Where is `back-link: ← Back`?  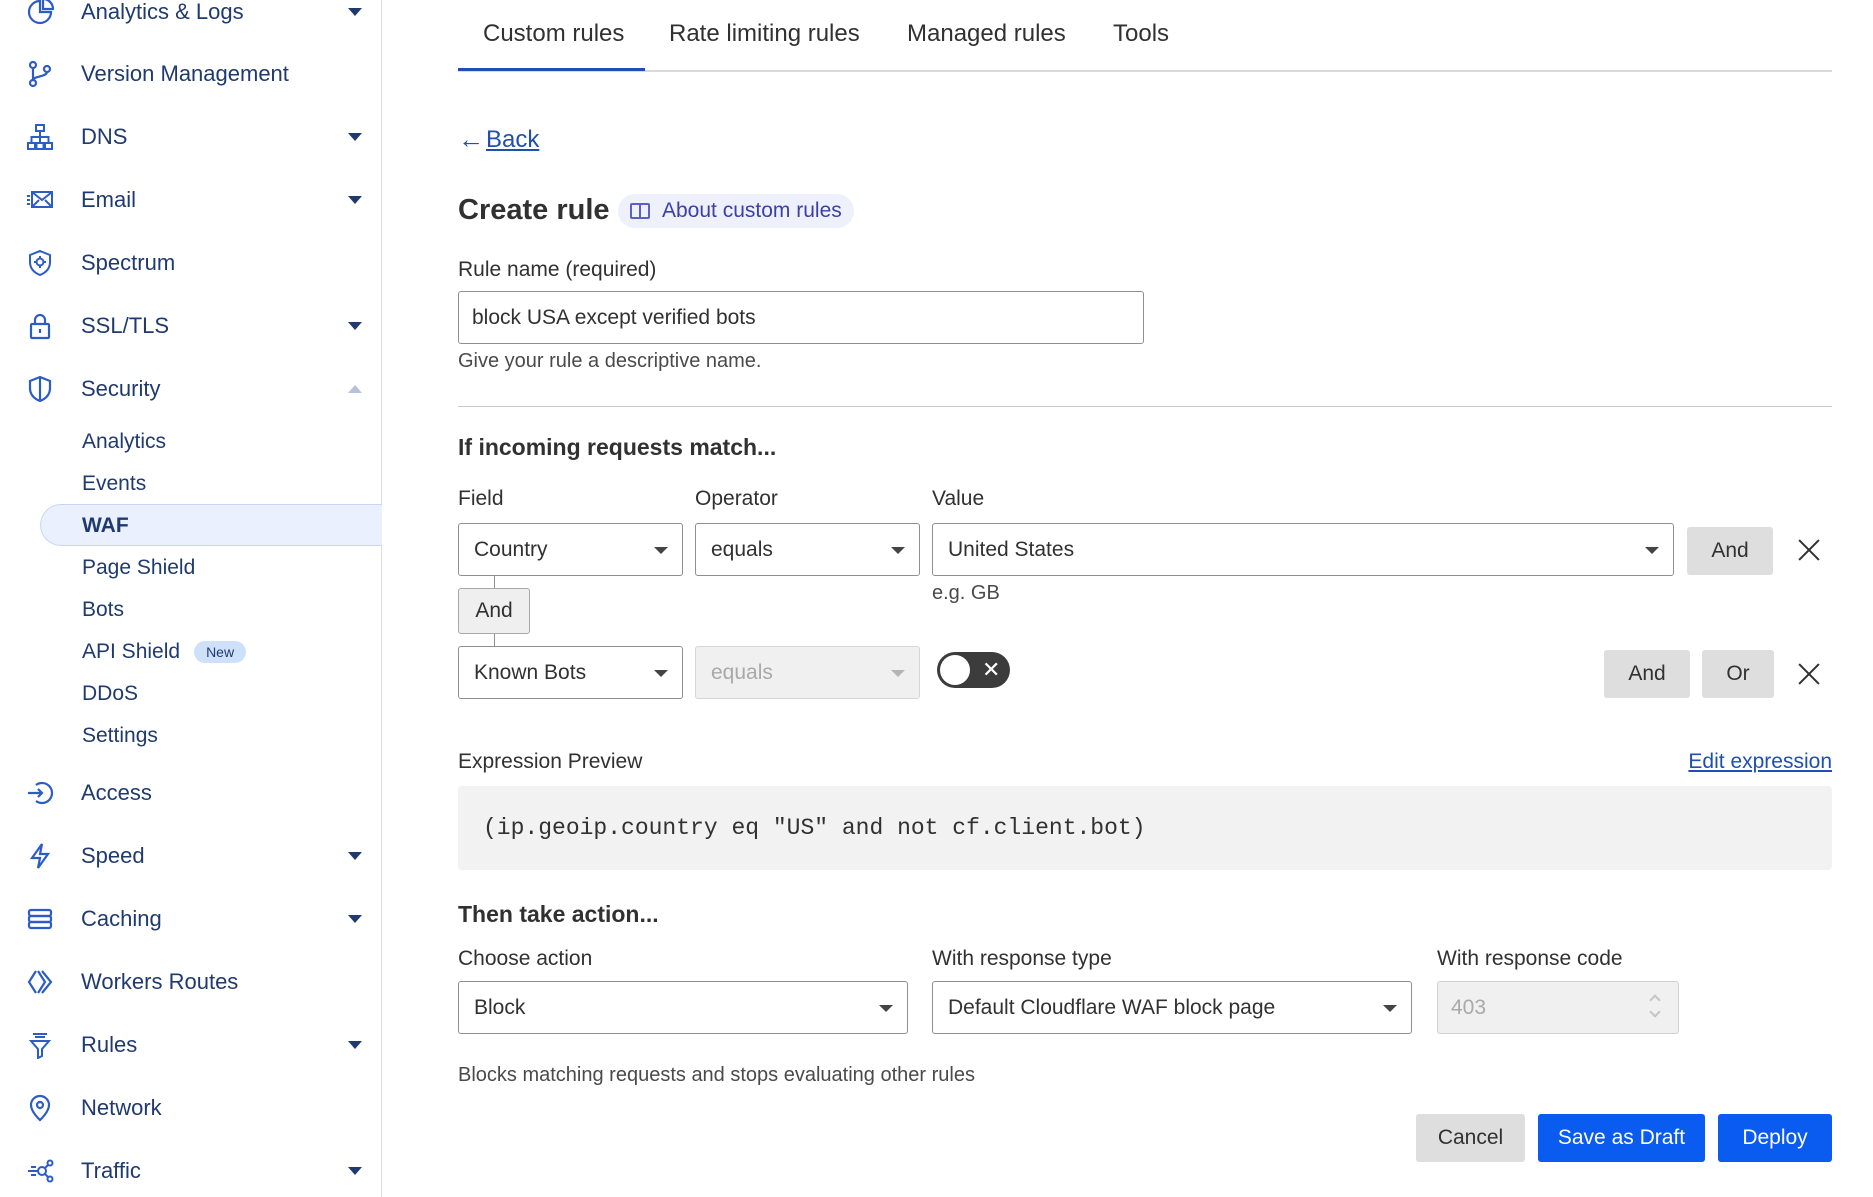
back-link: ← Back is located at coordinates (498, 139).